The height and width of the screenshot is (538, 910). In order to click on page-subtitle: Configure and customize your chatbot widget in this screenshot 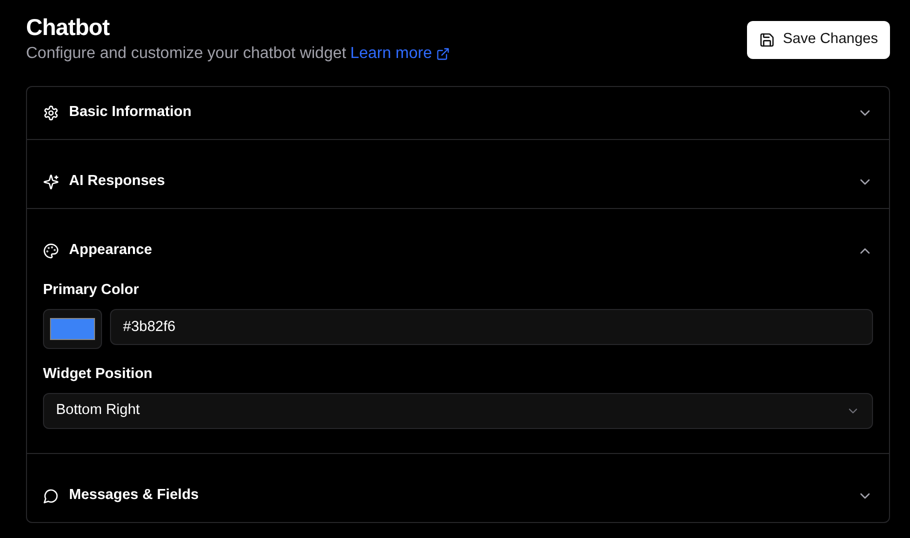, I will do `click(186, 54)`.